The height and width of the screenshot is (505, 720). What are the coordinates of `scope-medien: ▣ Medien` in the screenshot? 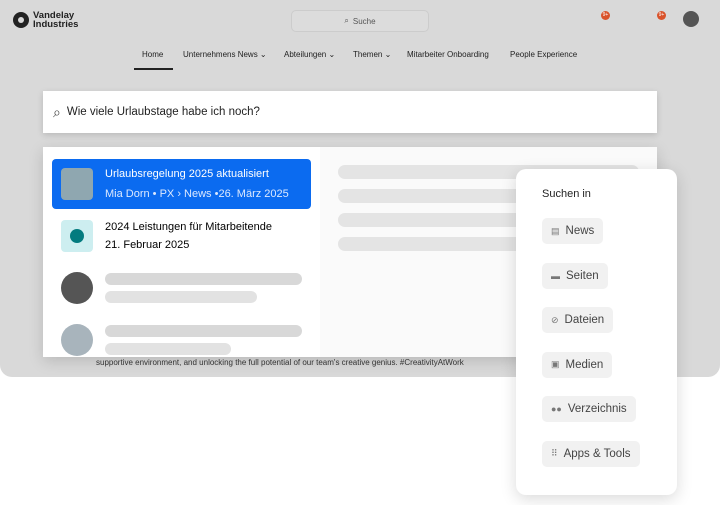 It's located at (577, 364).